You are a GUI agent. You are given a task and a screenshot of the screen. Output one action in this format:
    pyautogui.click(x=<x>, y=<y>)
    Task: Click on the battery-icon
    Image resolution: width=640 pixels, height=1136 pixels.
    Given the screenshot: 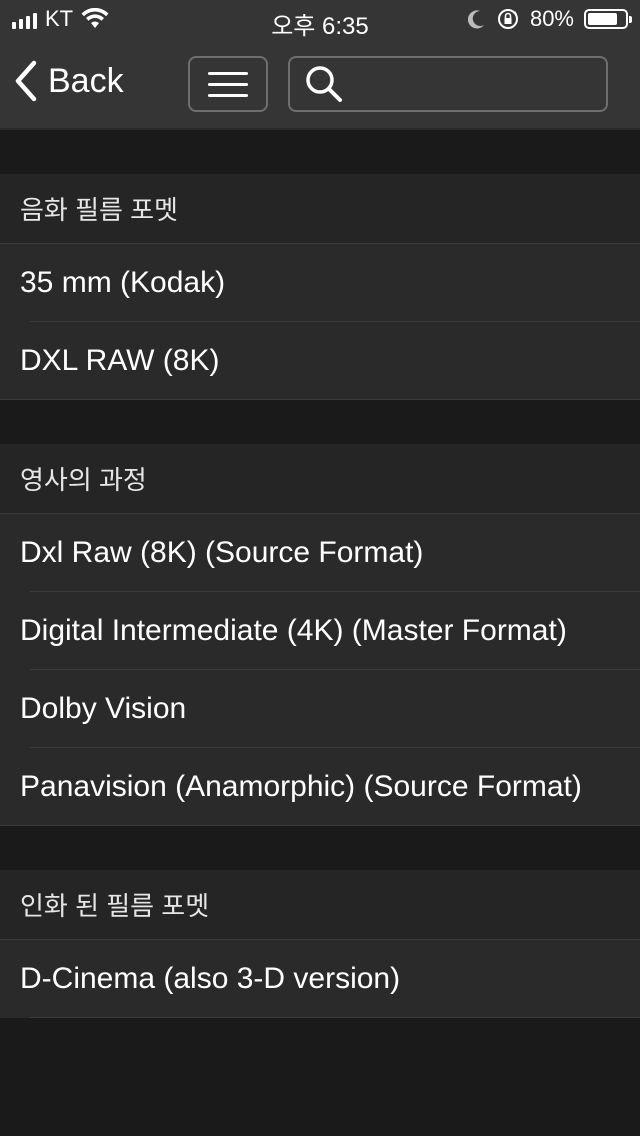 What is the action you would take?
    pyautogui.click(x=608, y=19)
    